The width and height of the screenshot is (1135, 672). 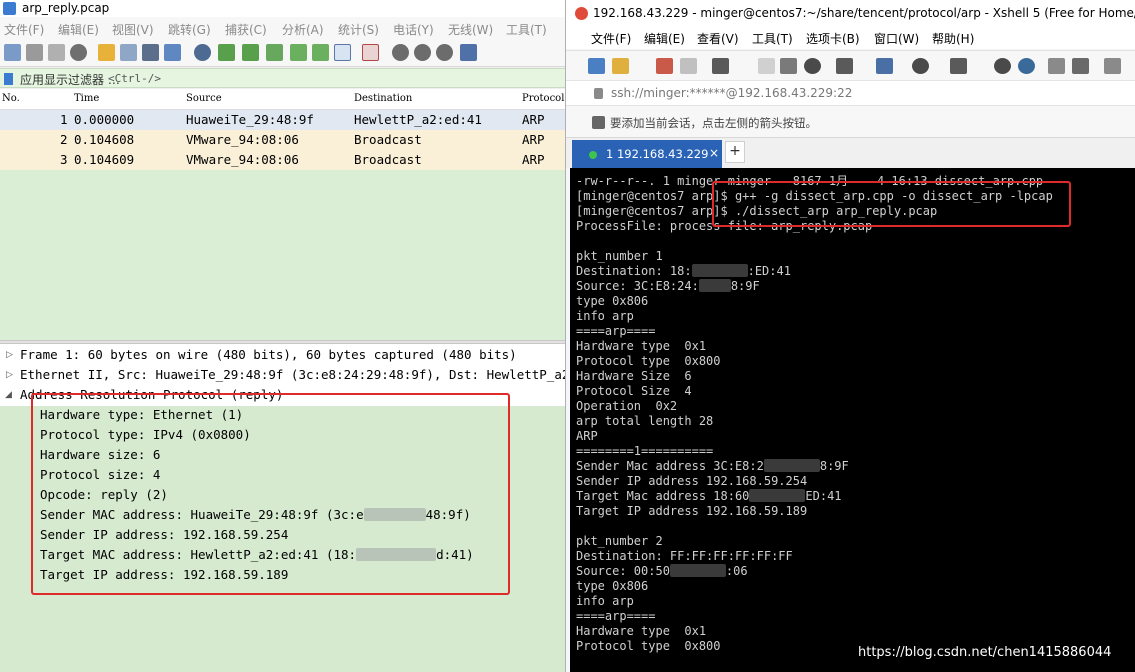 I want to click on first-packet-icon, so click(x=298, y=52).